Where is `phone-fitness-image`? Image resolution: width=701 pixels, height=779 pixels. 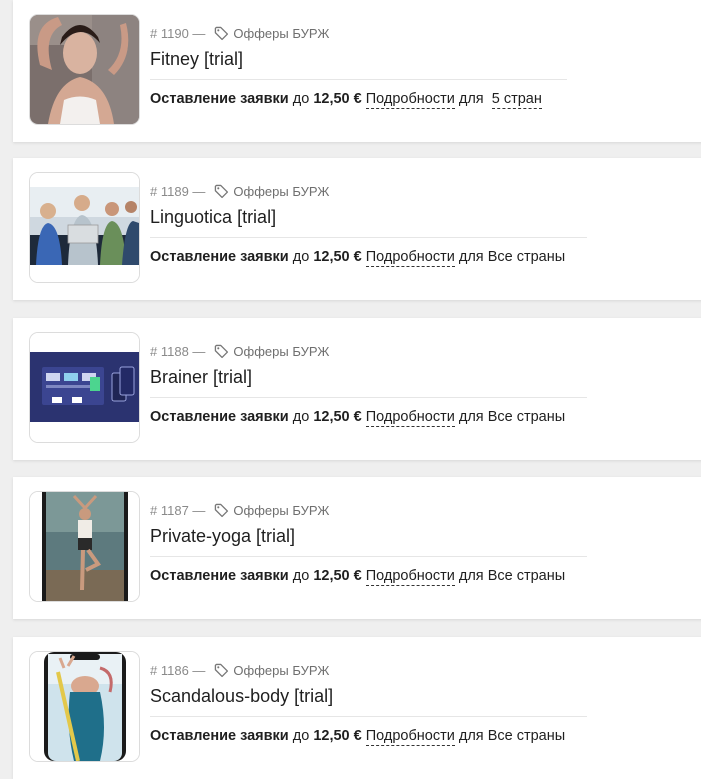 phone-fitness-image is located at coordinates (84, 706).